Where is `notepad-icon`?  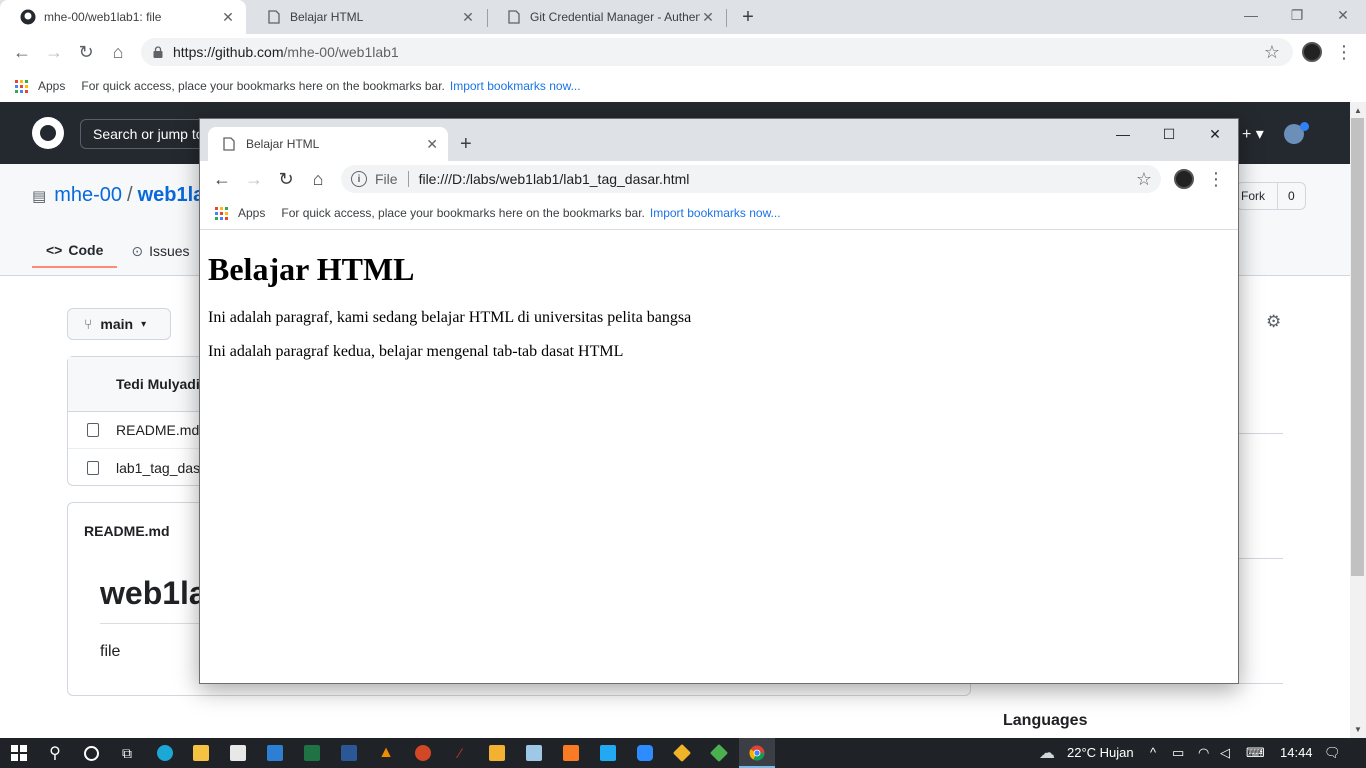
notepad-icon is located at coordinates (534, 753).